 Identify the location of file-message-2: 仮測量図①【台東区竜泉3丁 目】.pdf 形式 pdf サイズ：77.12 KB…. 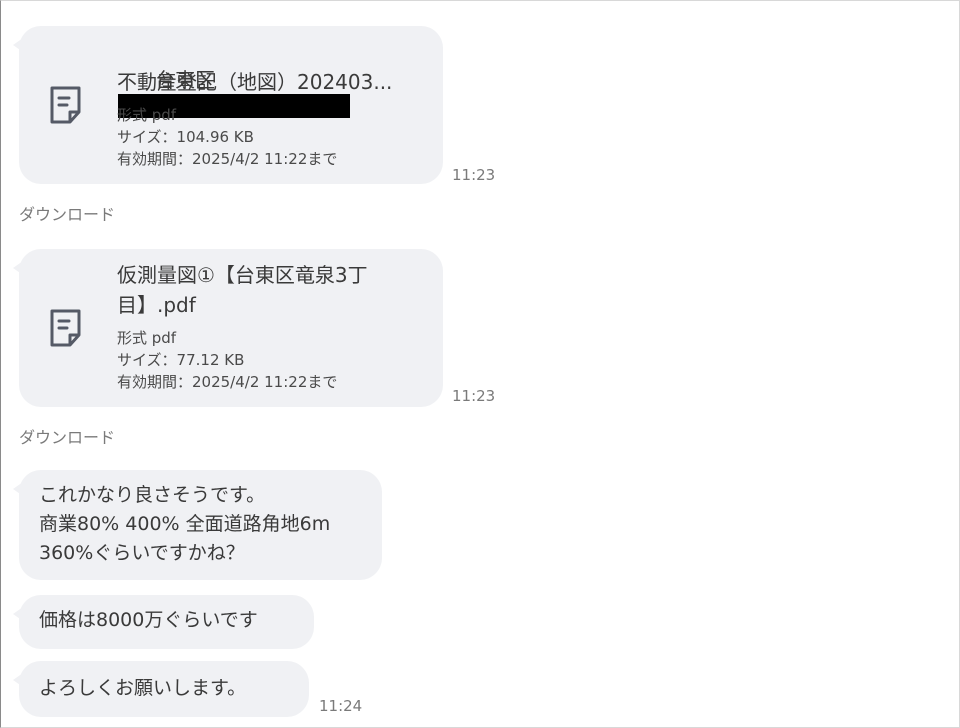
(228, 328).